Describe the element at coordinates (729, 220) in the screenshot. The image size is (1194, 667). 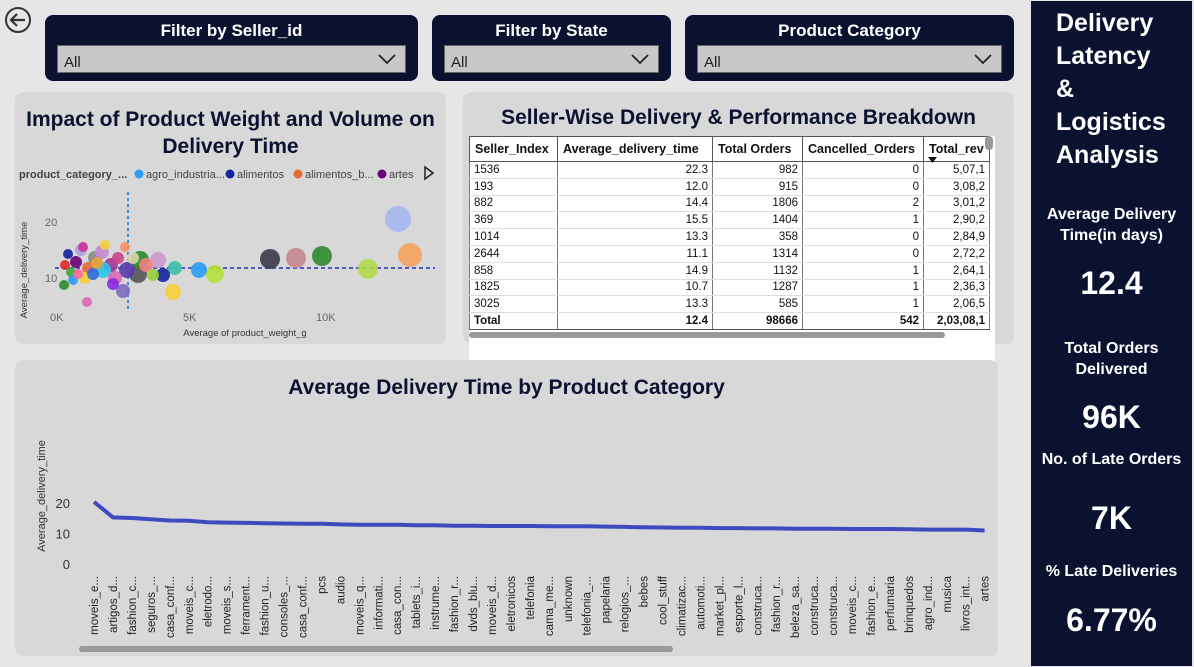
I see `table-row: 369 15.5 1404 1 2,90,2` at that location.